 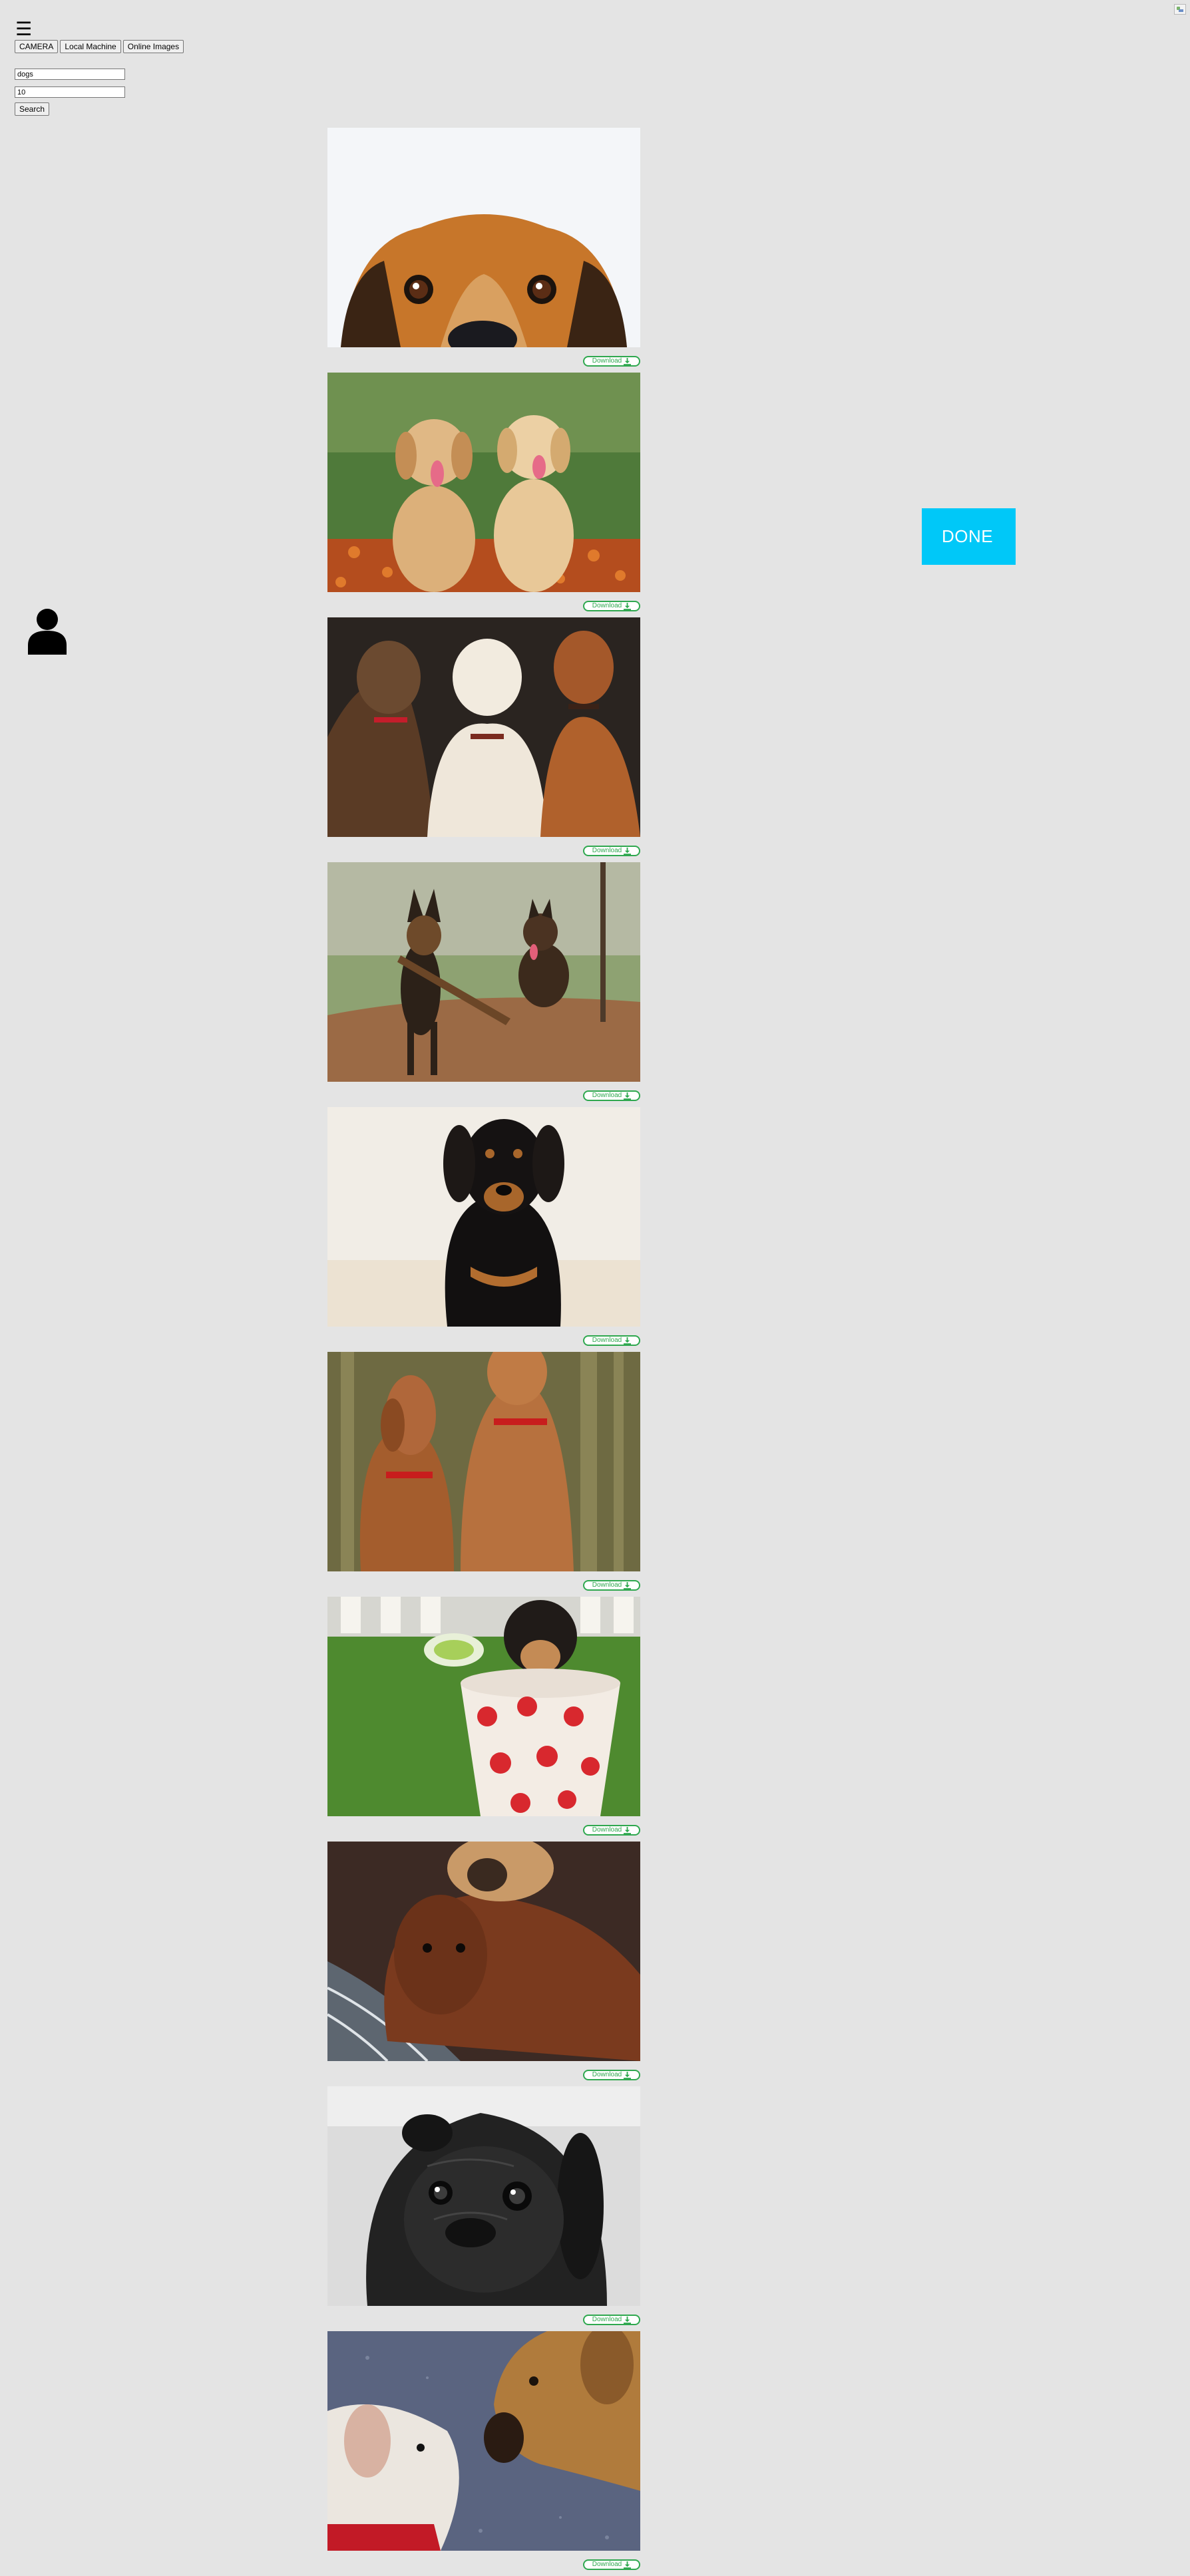 I want to click on dog-peeking-photo, so click(x=483, y=237).